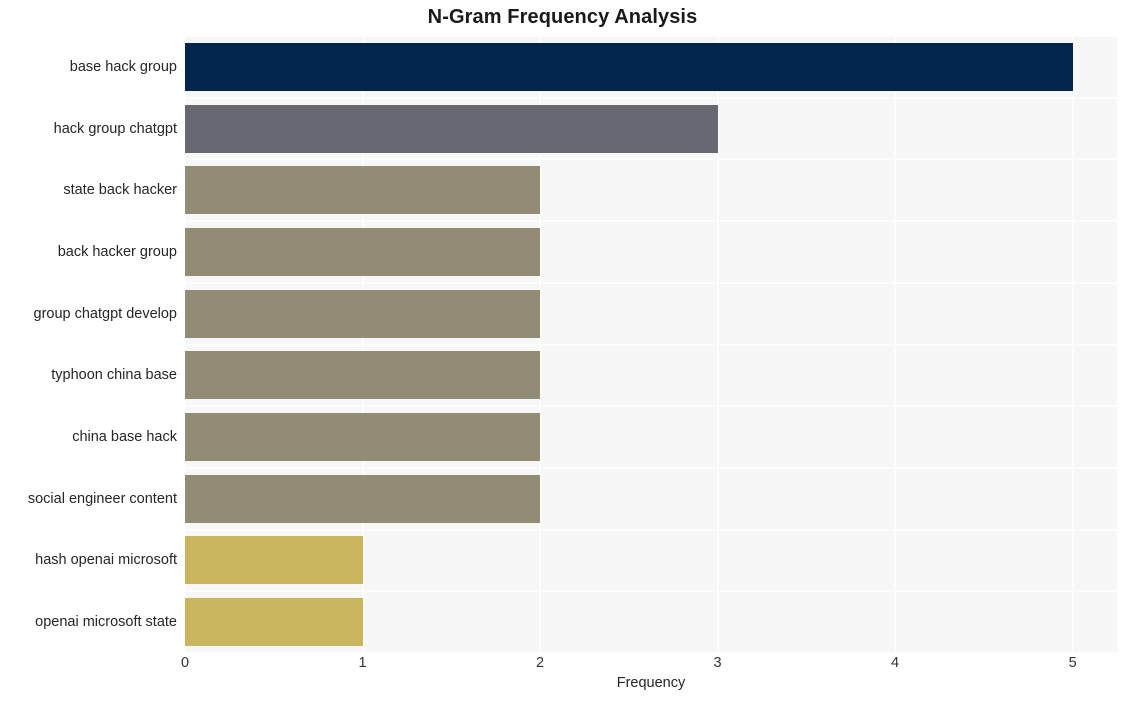  What do you see at coordinates (120, 190) in the screenshot?
I see `y-axis-tick-label: state back hacker` at bounding box center [120, 190].